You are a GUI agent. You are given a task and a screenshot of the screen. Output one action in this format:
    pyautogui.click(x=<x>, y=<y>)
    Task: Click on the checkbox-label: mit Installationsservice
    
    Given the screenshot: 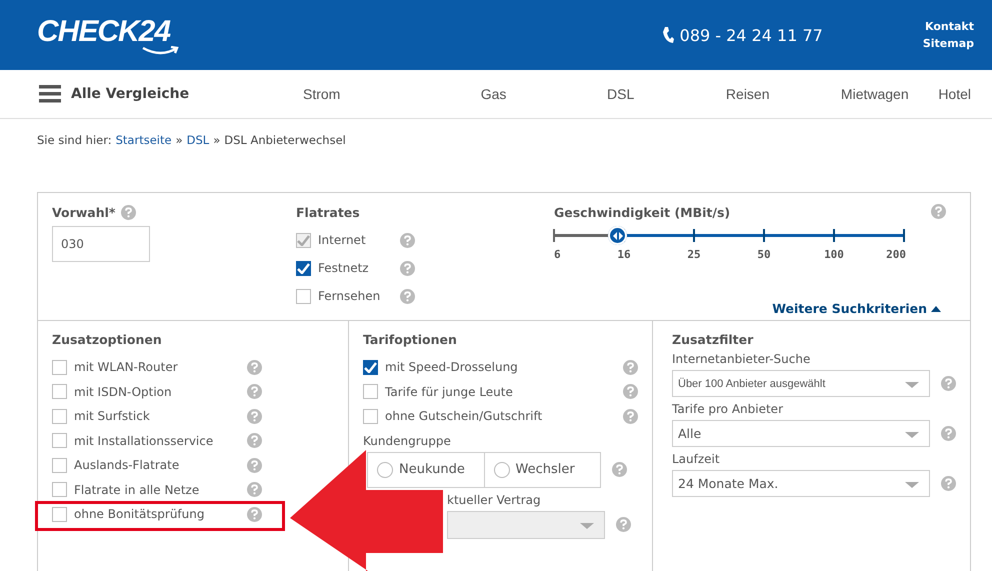 What is the action you would take?
    pyautogui.click(x=160, y=441)
    